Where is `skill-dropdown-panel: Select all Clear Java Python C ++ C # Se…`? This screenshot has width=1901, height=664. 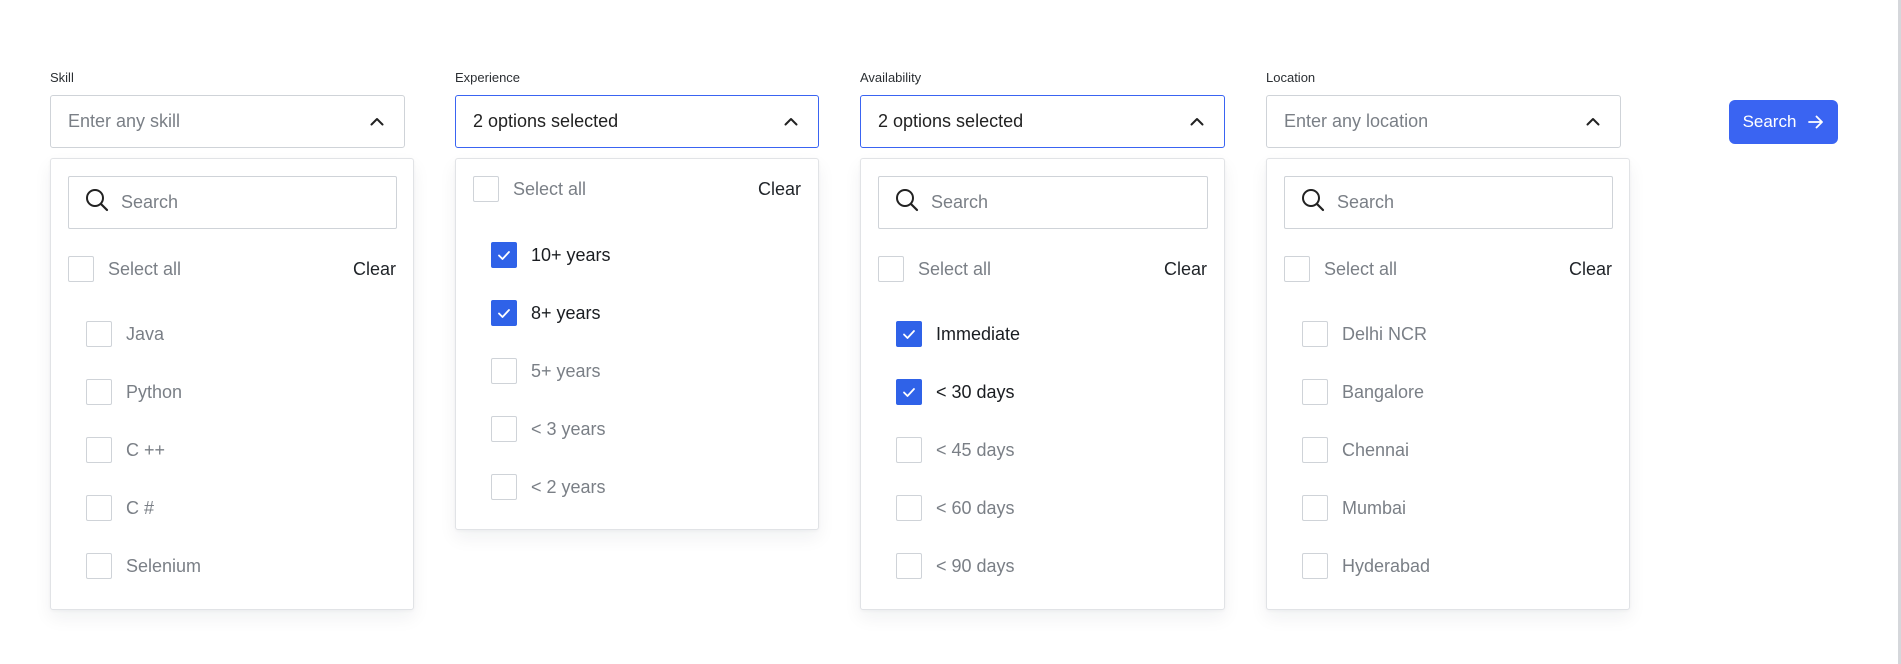 skill-dropdown-panel: Select all Clear Java Python C ++ C # Se… is located at coordinates (232, 384).